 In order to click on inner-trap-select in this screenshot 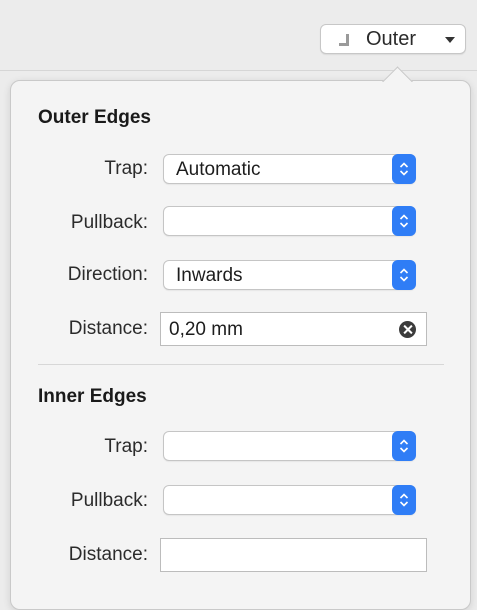, I will do `click(289, 446)`.